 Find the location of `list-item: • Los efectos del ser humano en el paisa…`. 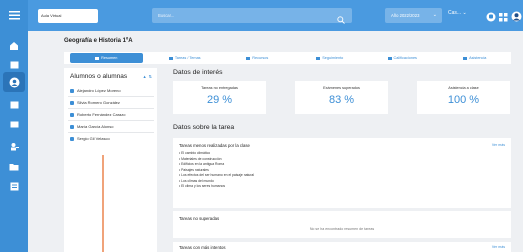

list-item: • Los efectos del ser humano en el paisa… is located at coordinates (217, 175).